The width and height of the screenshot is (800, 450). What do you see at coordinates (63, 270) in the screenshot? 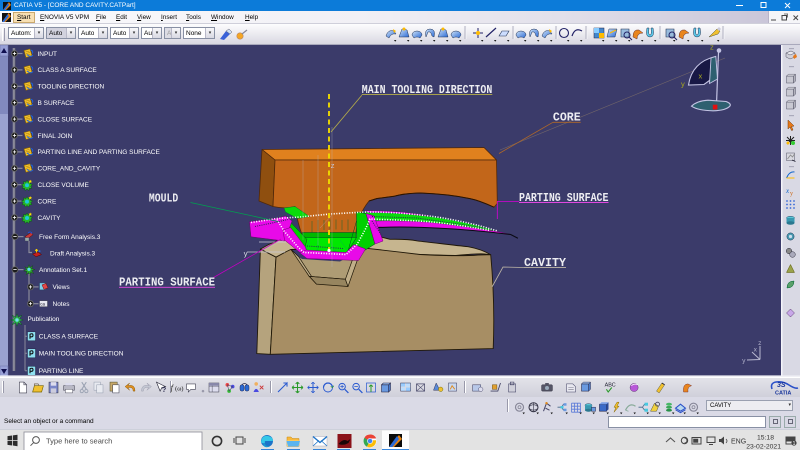
I see `svg-text: Annotation Set.1` at bounding box center [63, 270].